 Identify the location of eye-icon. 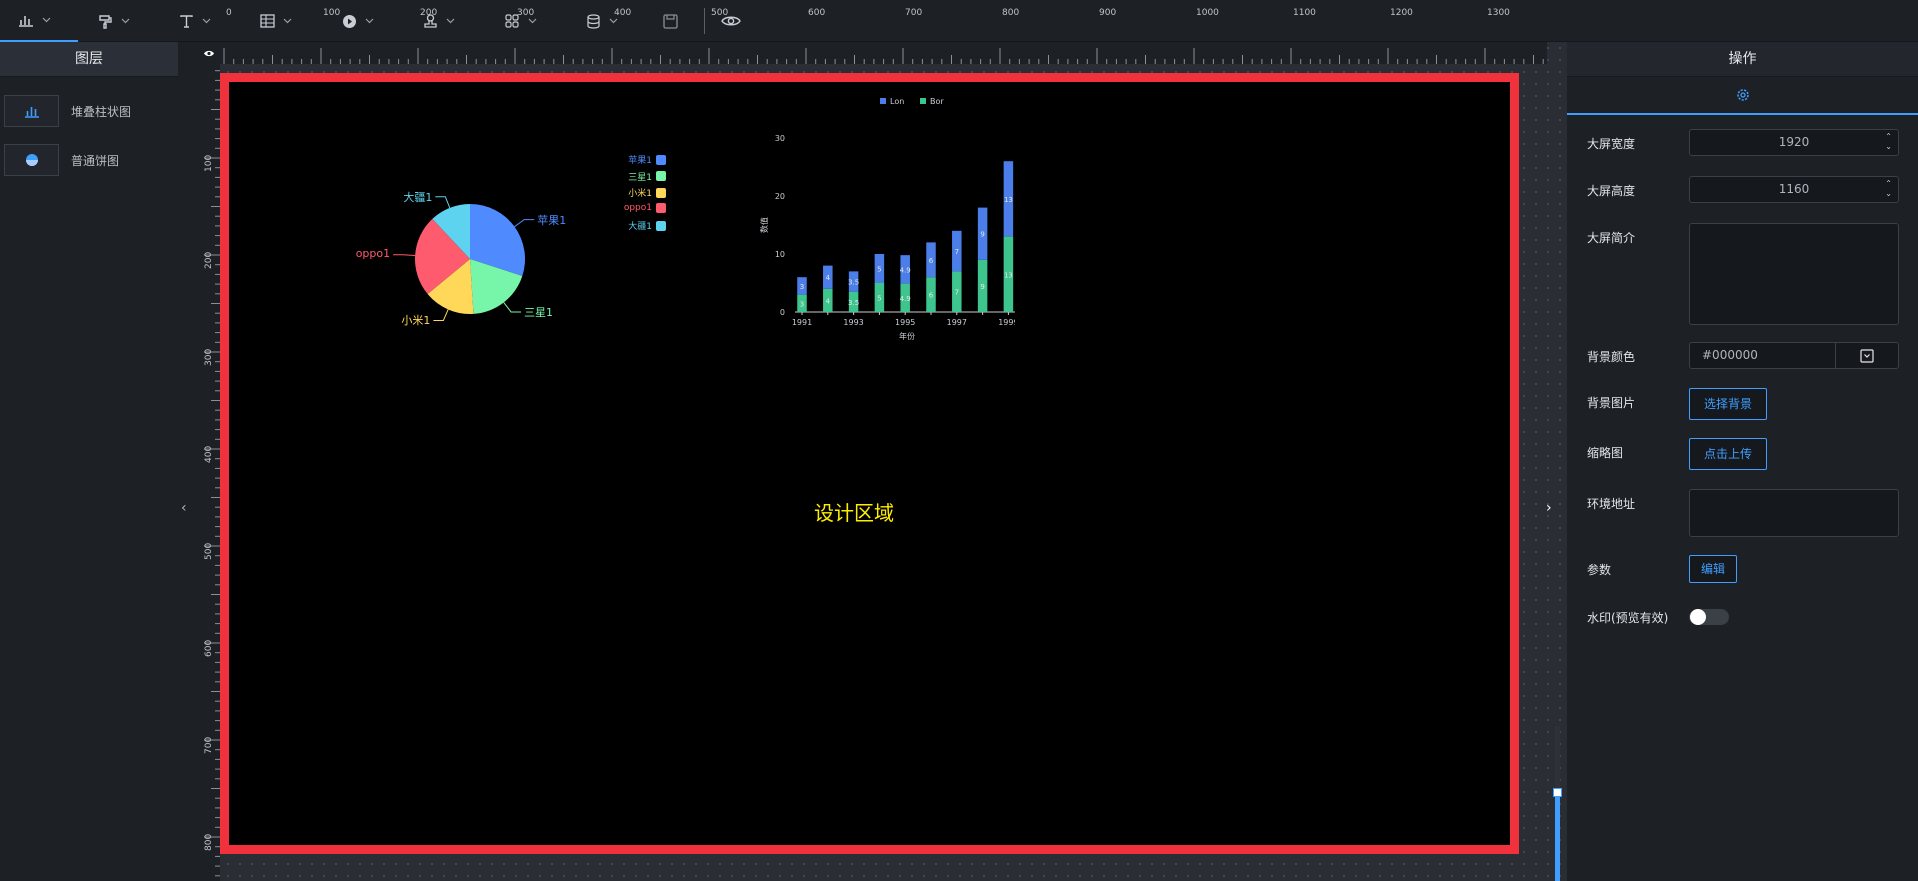
(209, 53).